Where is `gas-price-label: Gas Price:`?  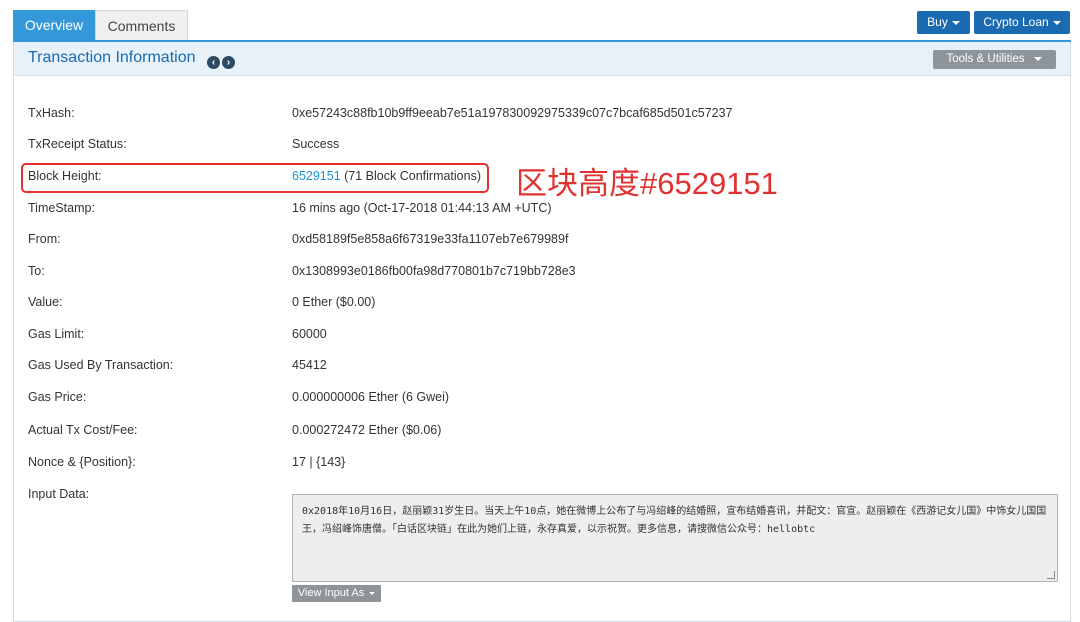
gas-price-label: Gas Price: is located at coordinates (57, 397).